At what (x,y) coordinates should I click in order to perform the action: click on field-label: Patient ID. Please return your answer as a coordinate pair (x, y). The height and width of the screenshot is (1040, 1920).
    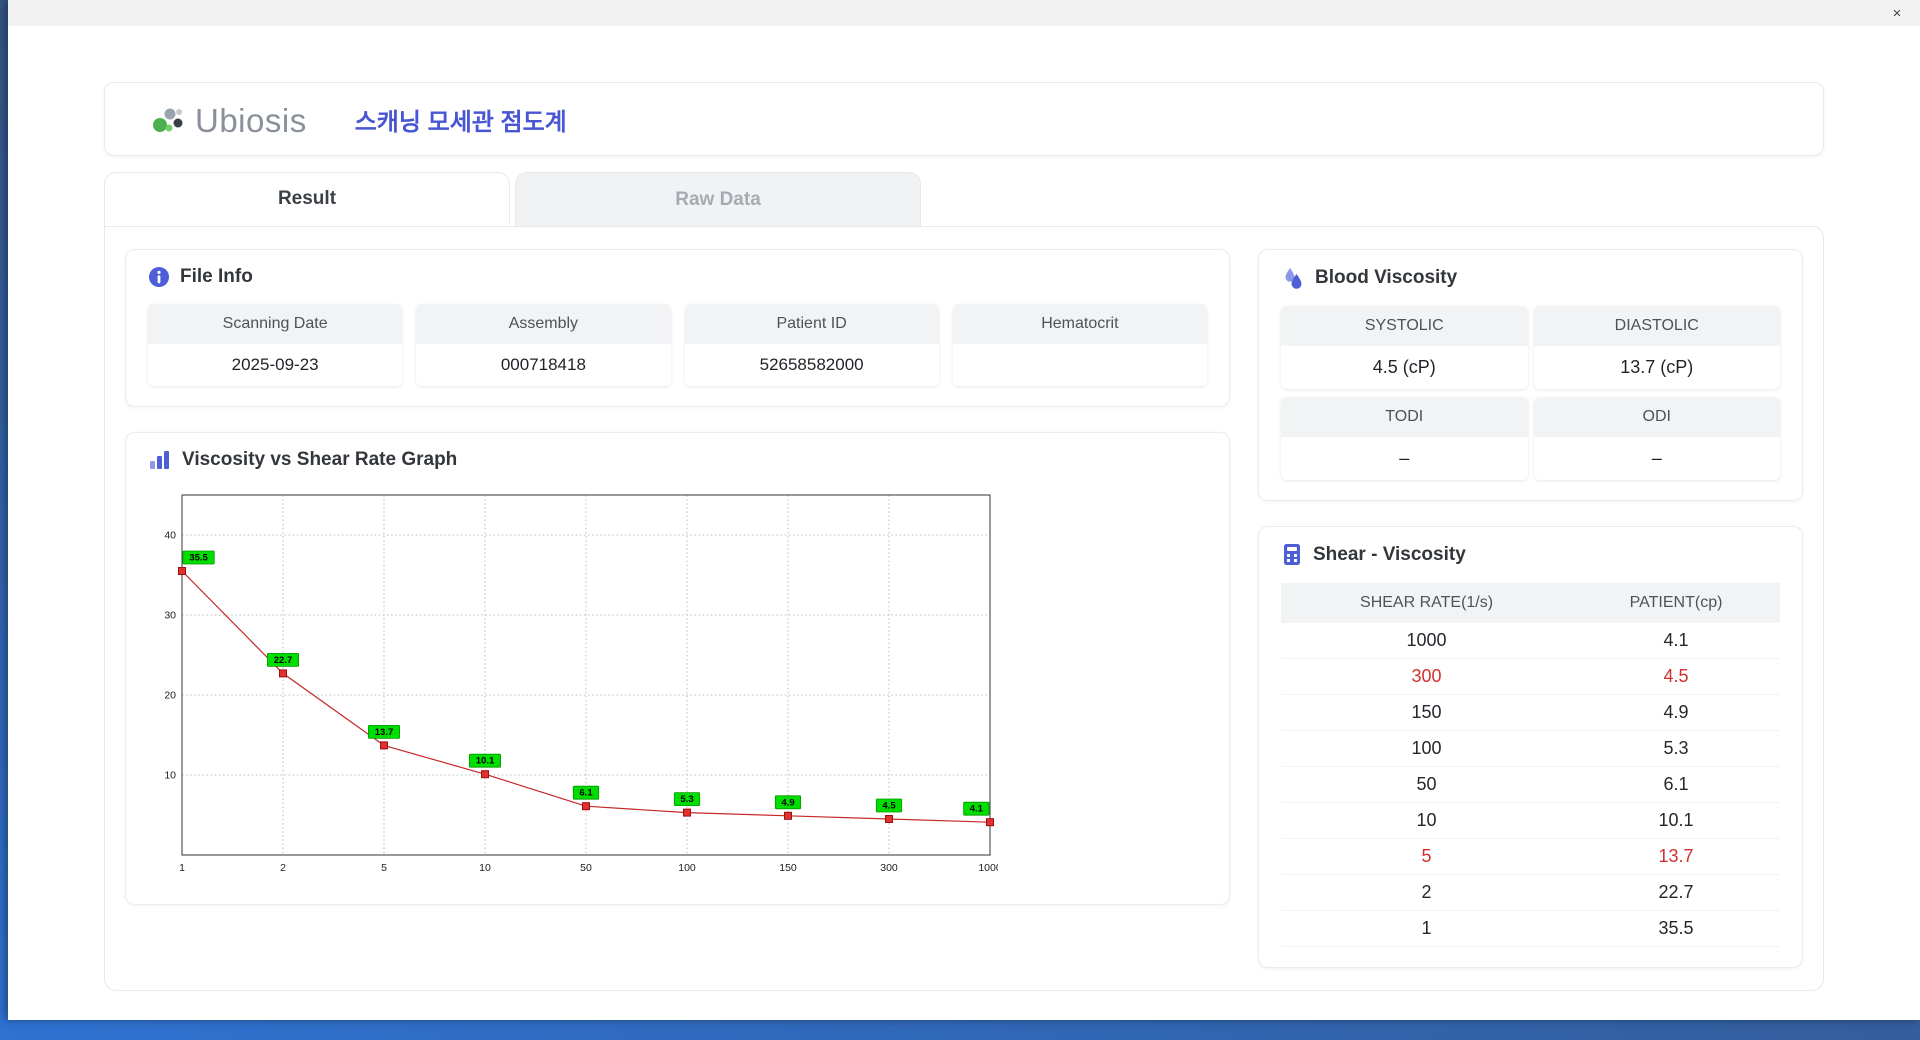
    Looking at the image, I should click on (811, 324).